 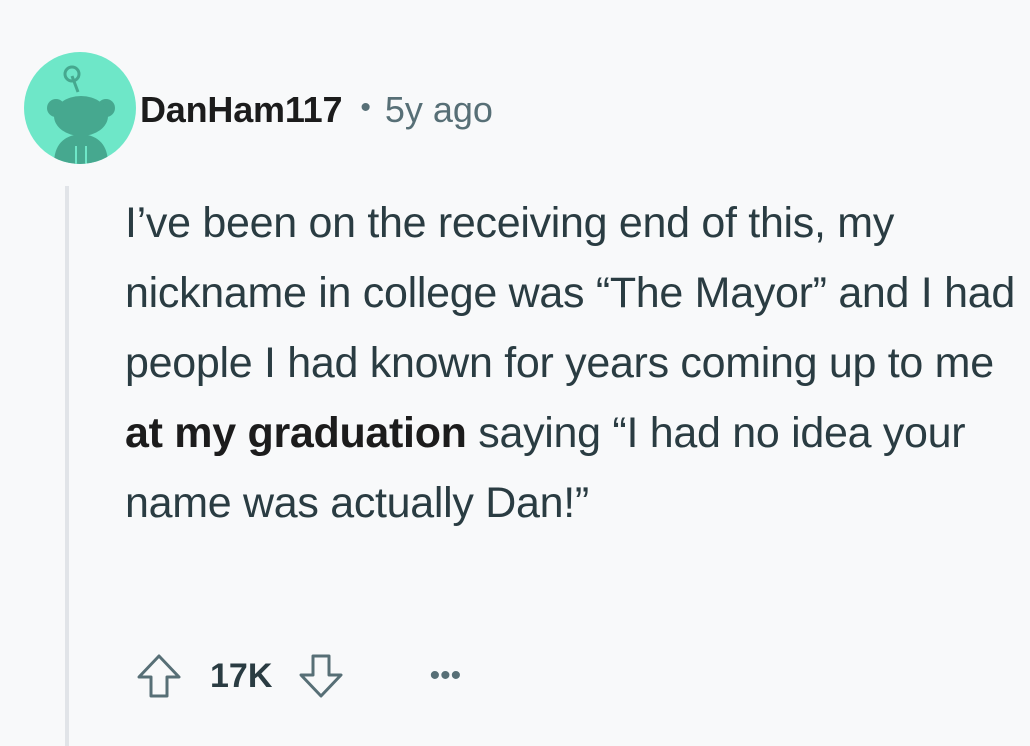 I want to click on upvote-button, so click(x=159, y=676).